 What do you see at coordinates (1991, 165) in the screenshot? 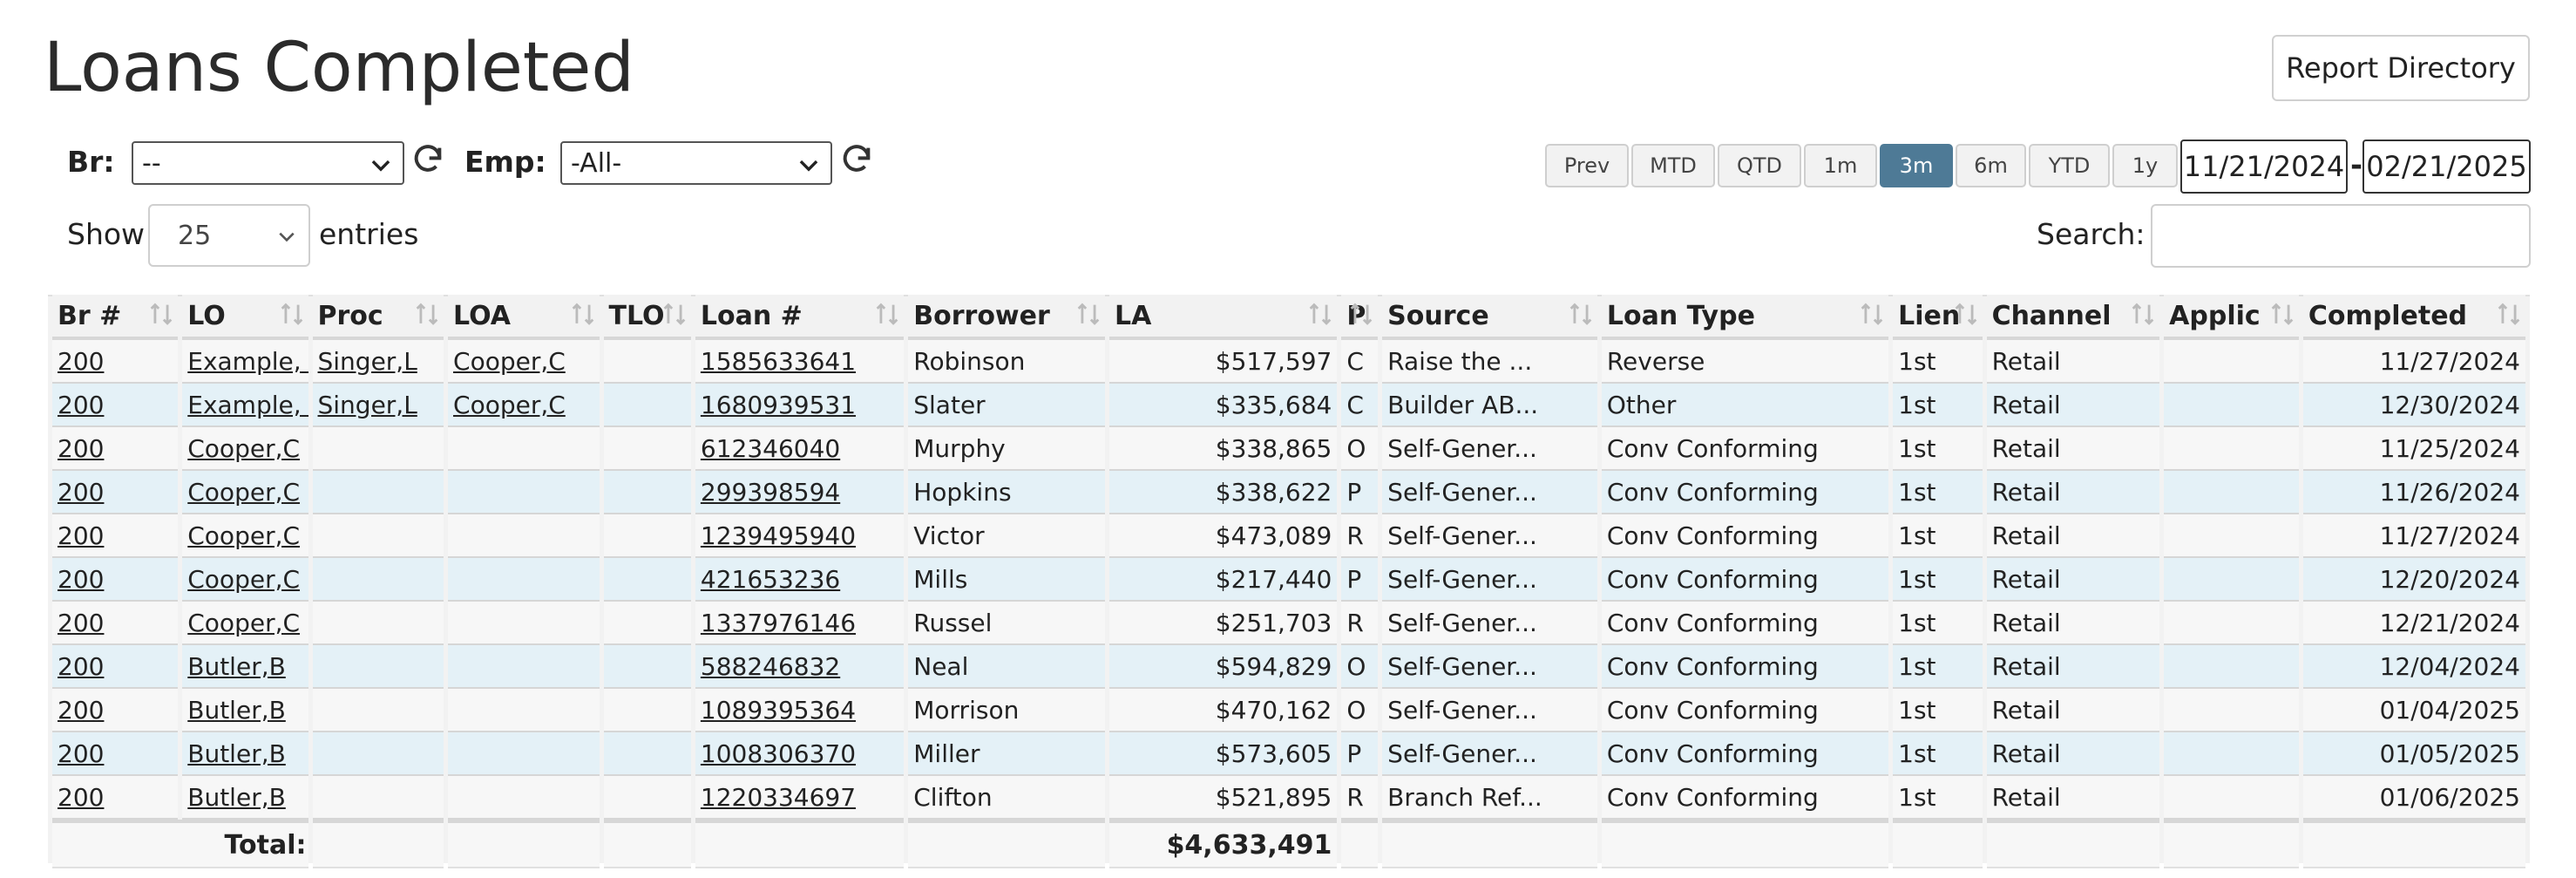
I see `period-6m-button: 6m` at bounding box center [1991, 165].